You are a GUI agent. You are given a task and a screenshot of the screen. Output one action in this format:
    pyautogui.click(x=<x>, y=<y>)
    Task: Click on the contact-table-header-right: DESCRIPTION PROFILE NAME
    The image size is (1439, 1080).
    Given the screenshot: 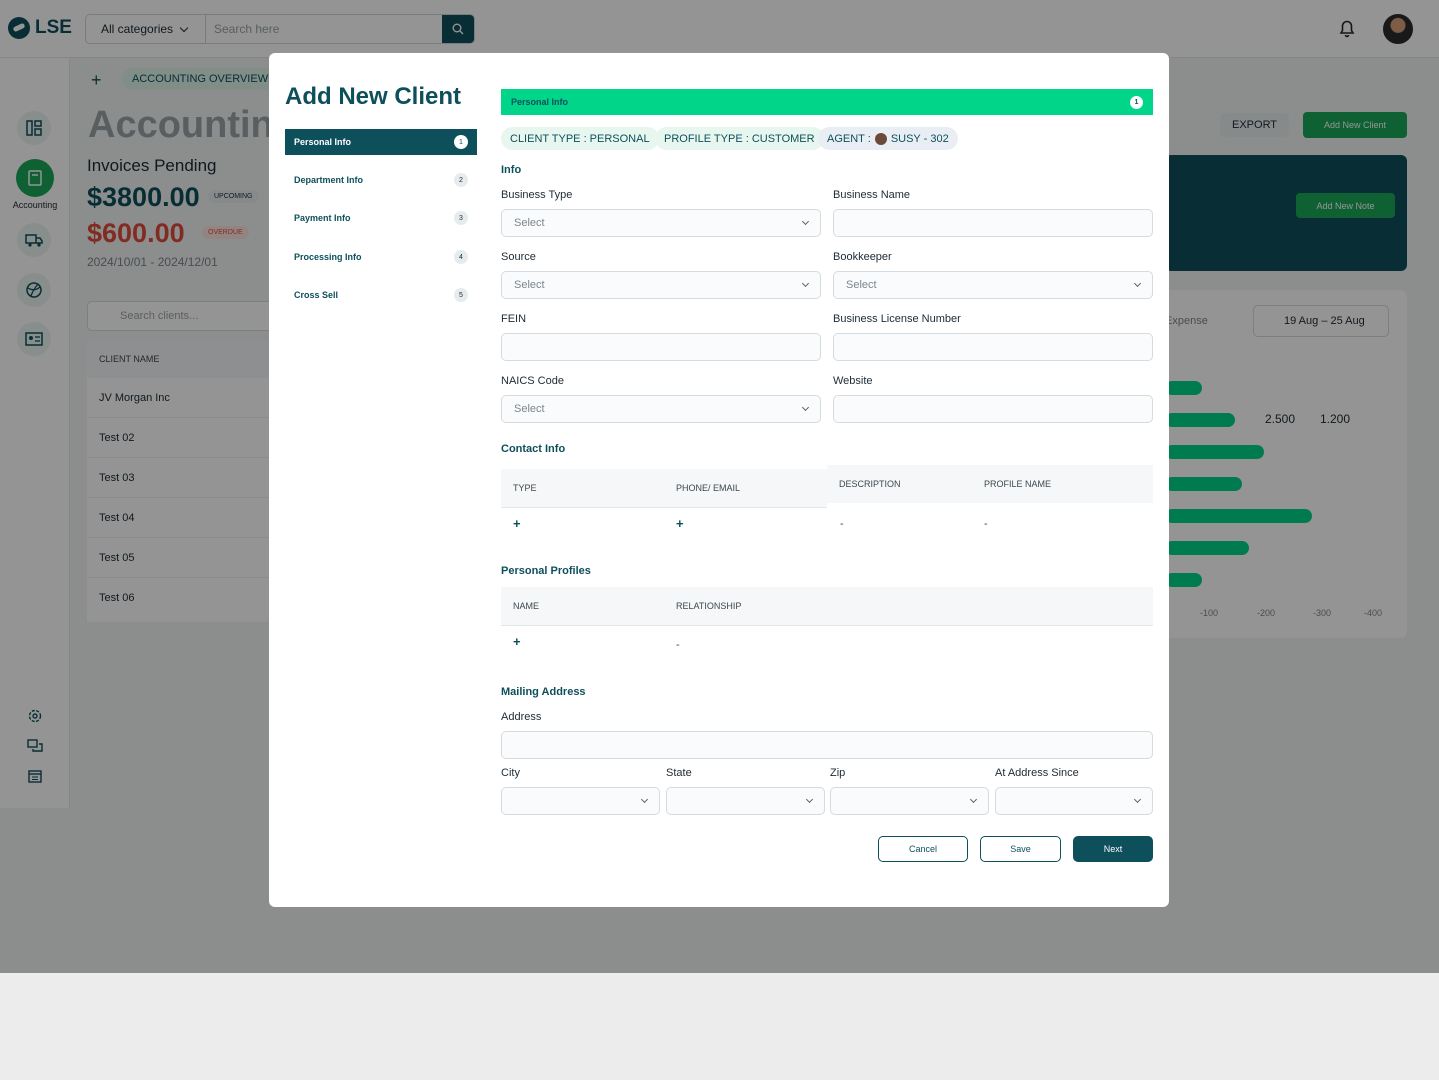 What is the action you would take?
    pyautogui.click(x=990, y=484)
    